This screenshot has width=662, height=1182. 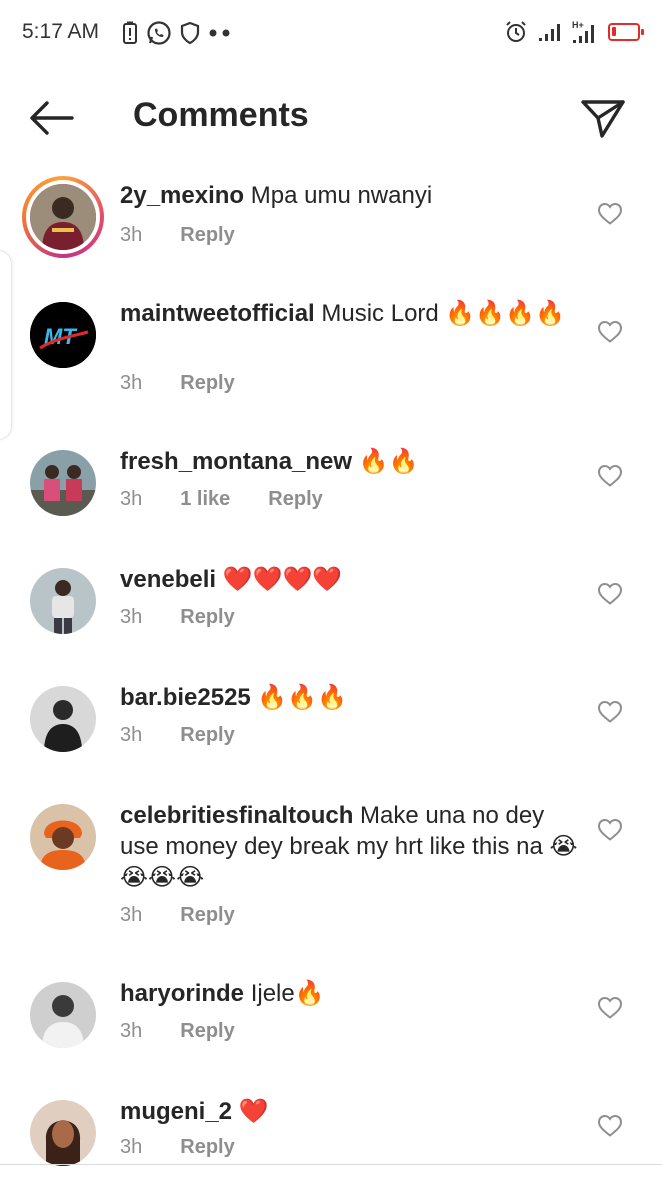 What do you see at coordinates (159, 33) in the screenshot?
I see `whatsapp-icon` at bounding box center [159, 33].